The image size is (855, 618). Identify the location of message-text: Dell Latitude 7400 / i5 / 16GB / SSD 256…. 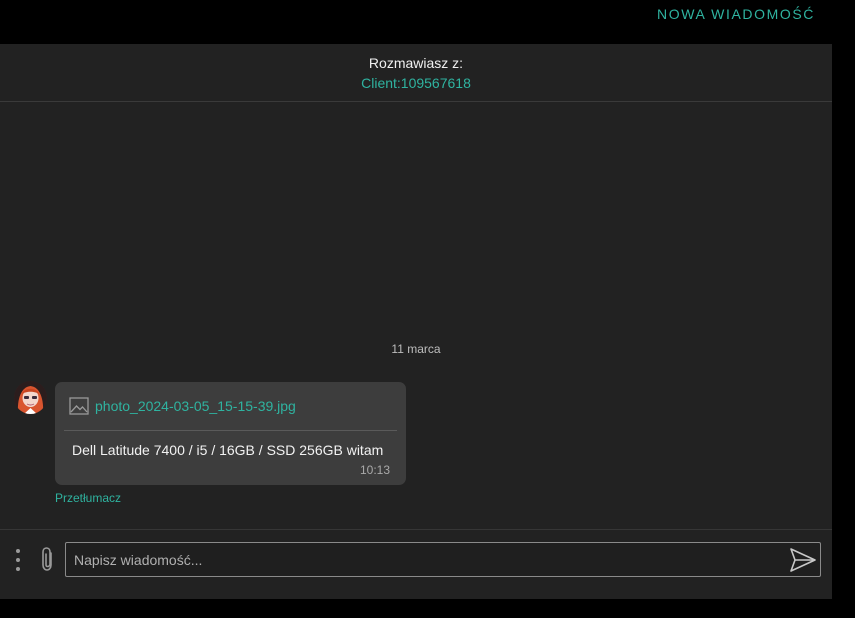
(228, 450).